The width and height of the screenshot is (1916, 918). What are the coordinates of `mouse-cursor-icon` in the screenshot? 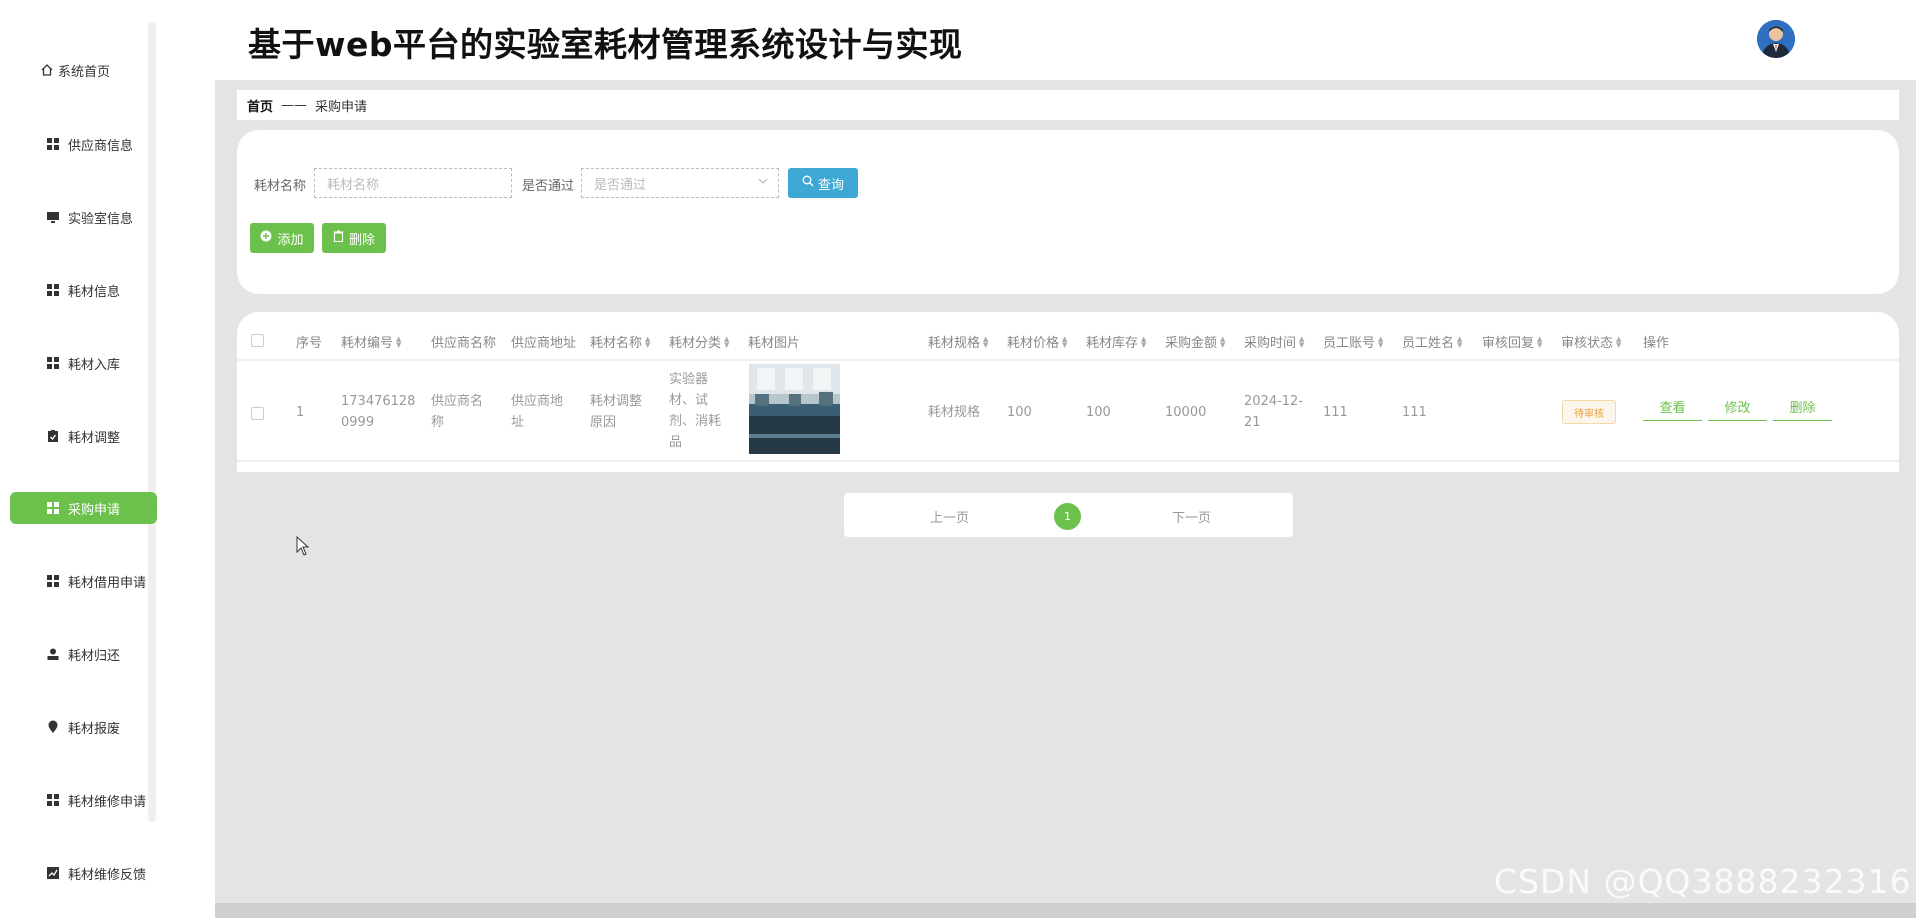 It's located at (303, 547).